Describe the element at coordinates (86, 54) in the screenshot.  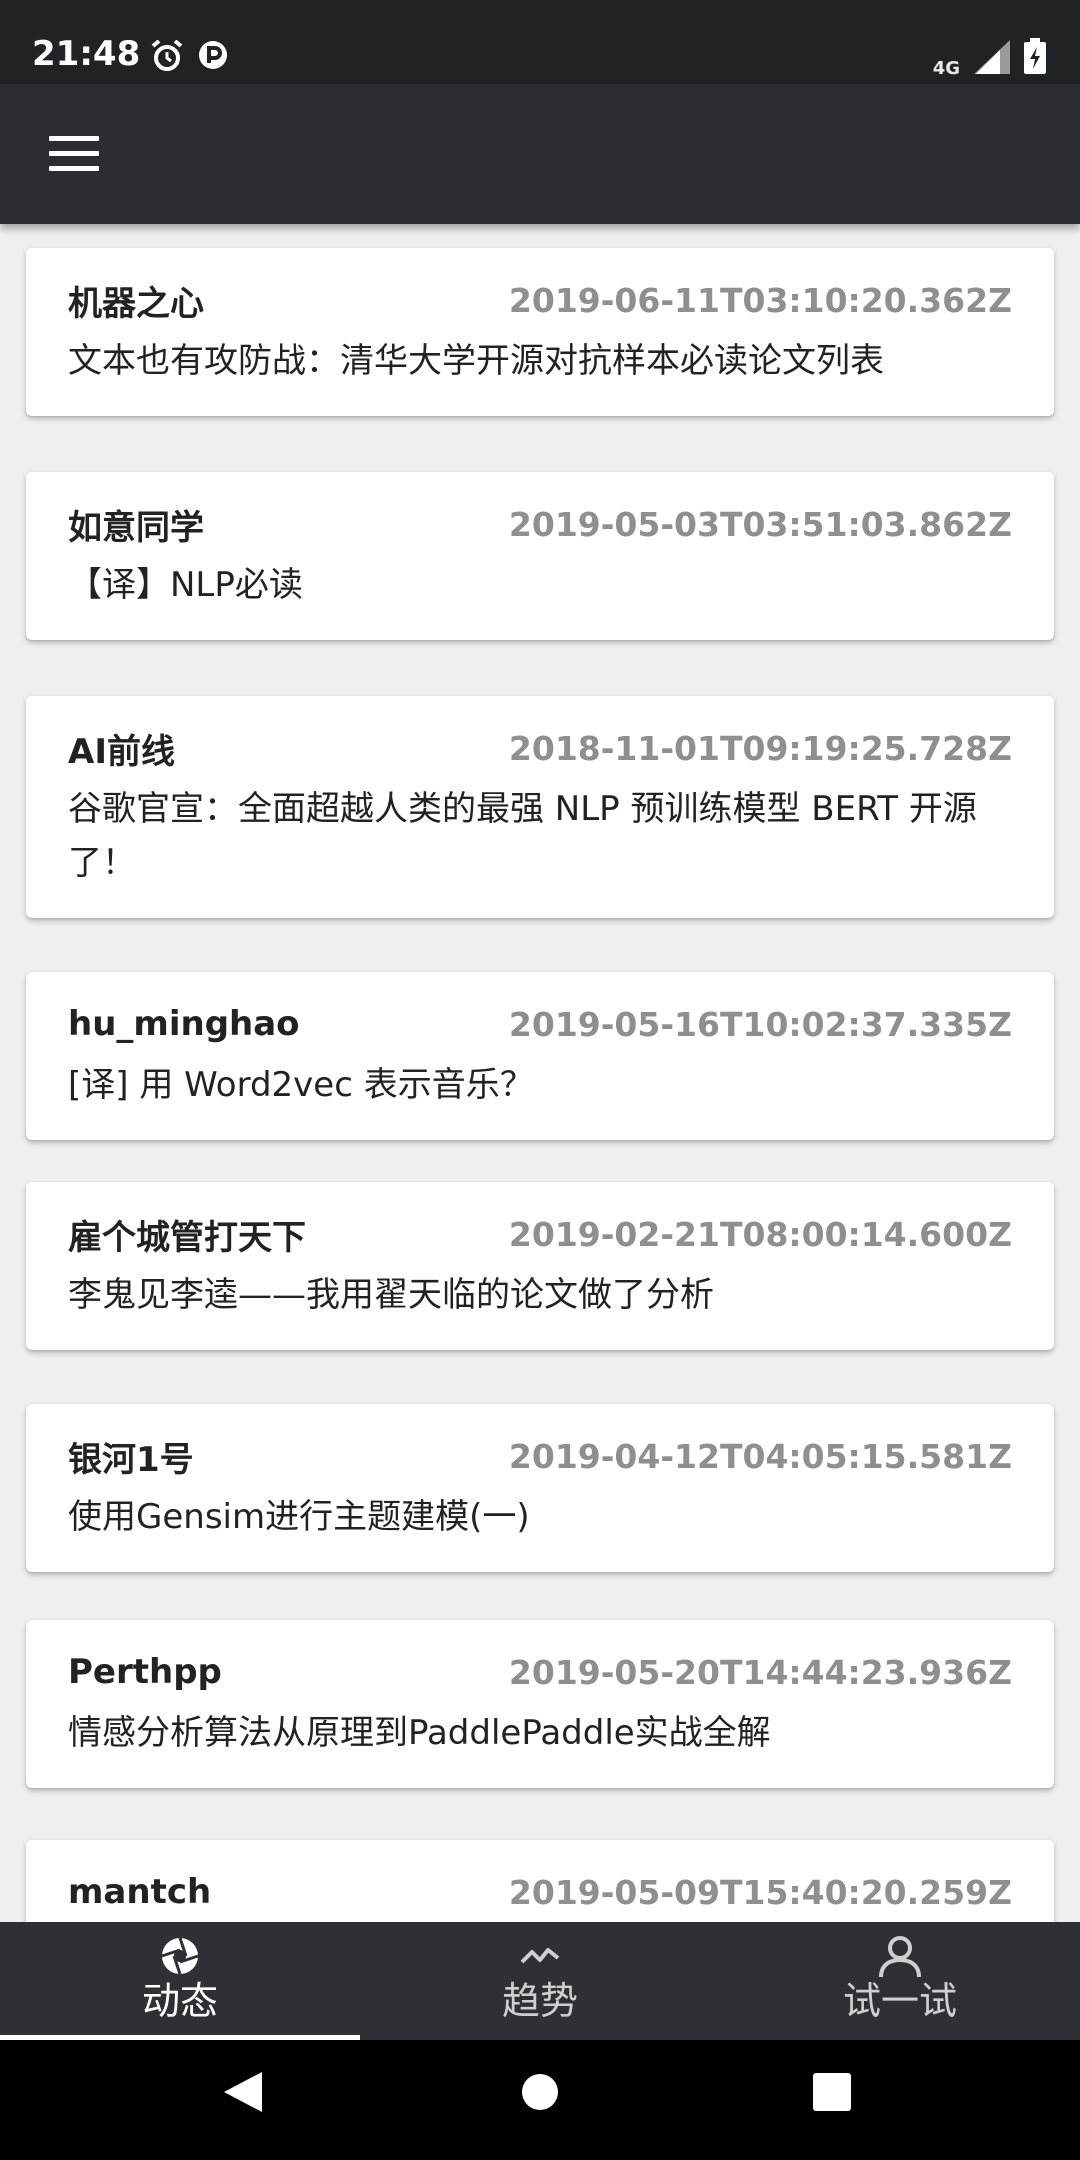
I see `status-time: 21:48` at that location.